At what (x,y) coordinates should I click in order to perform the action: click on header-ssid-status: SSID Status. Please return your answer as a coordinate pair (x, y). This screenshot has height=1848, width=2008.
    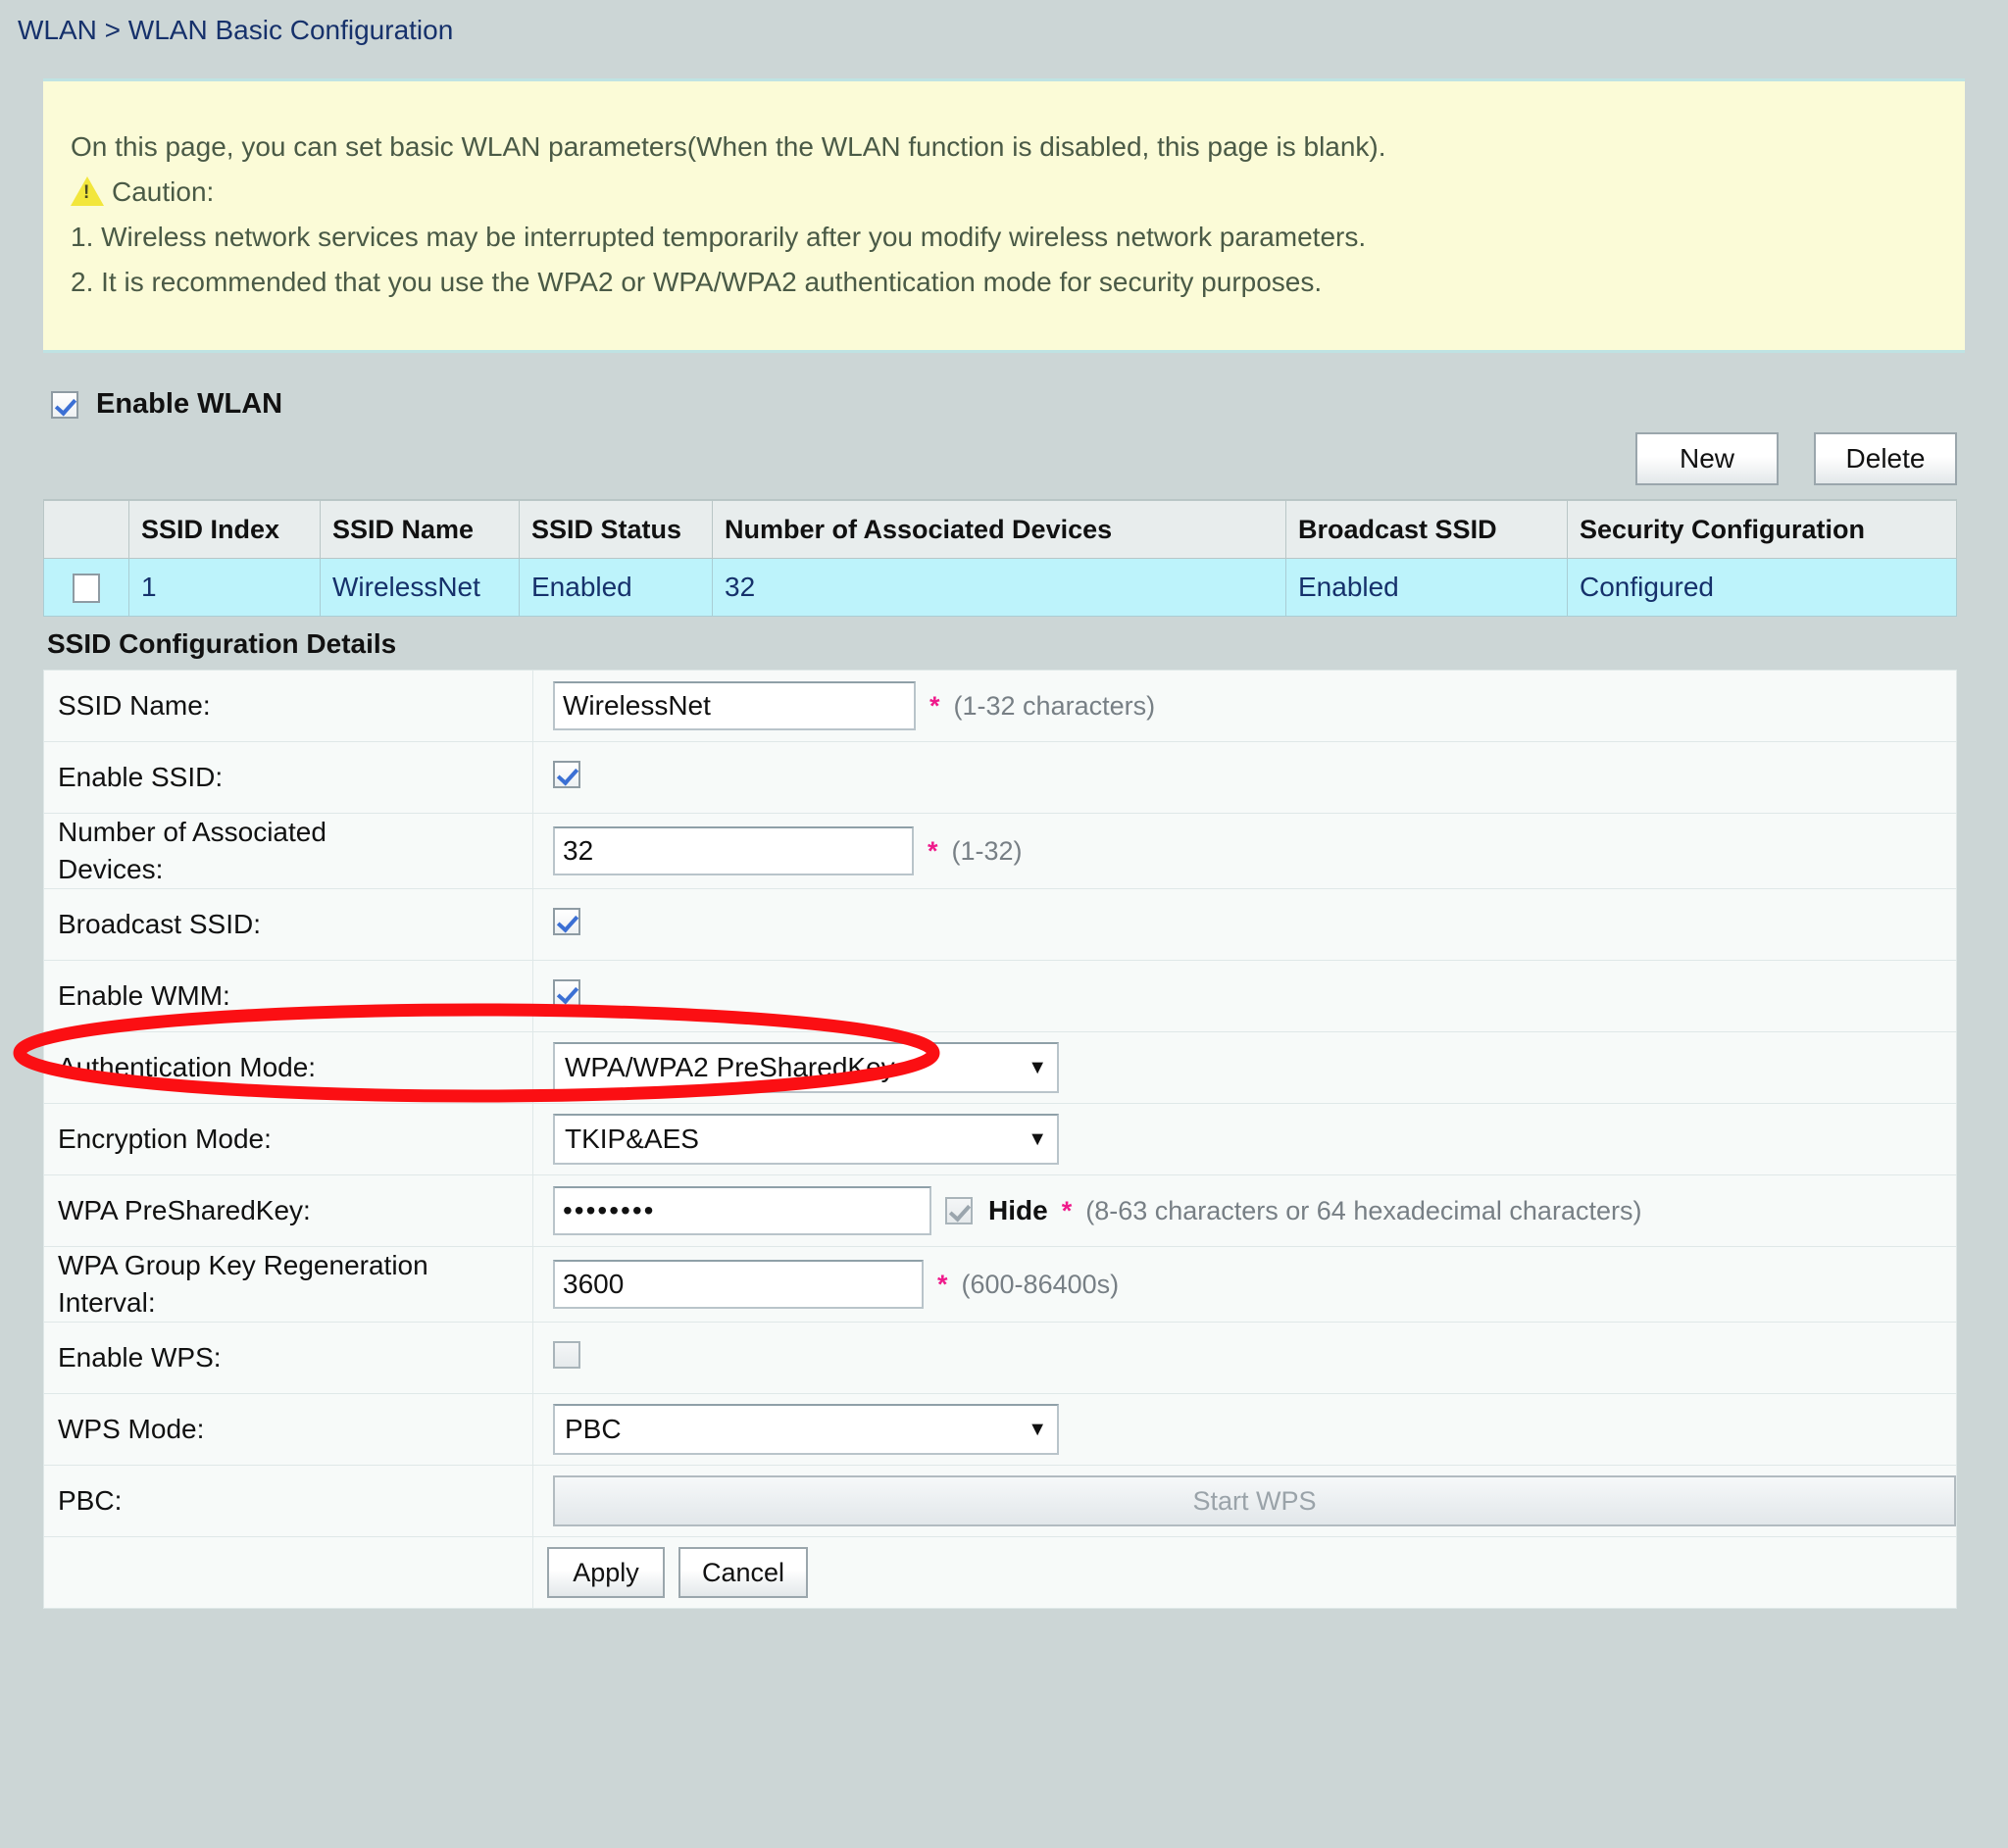
    Looking at the image, I should click on (616, 529).